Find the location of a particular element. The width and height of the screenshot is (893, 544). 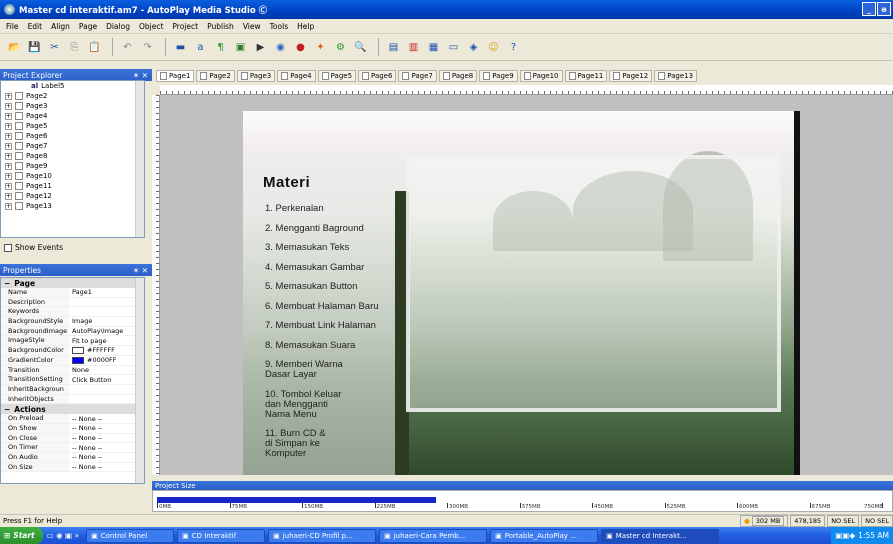

menu-object: Object is located at coordinates (151, 26).